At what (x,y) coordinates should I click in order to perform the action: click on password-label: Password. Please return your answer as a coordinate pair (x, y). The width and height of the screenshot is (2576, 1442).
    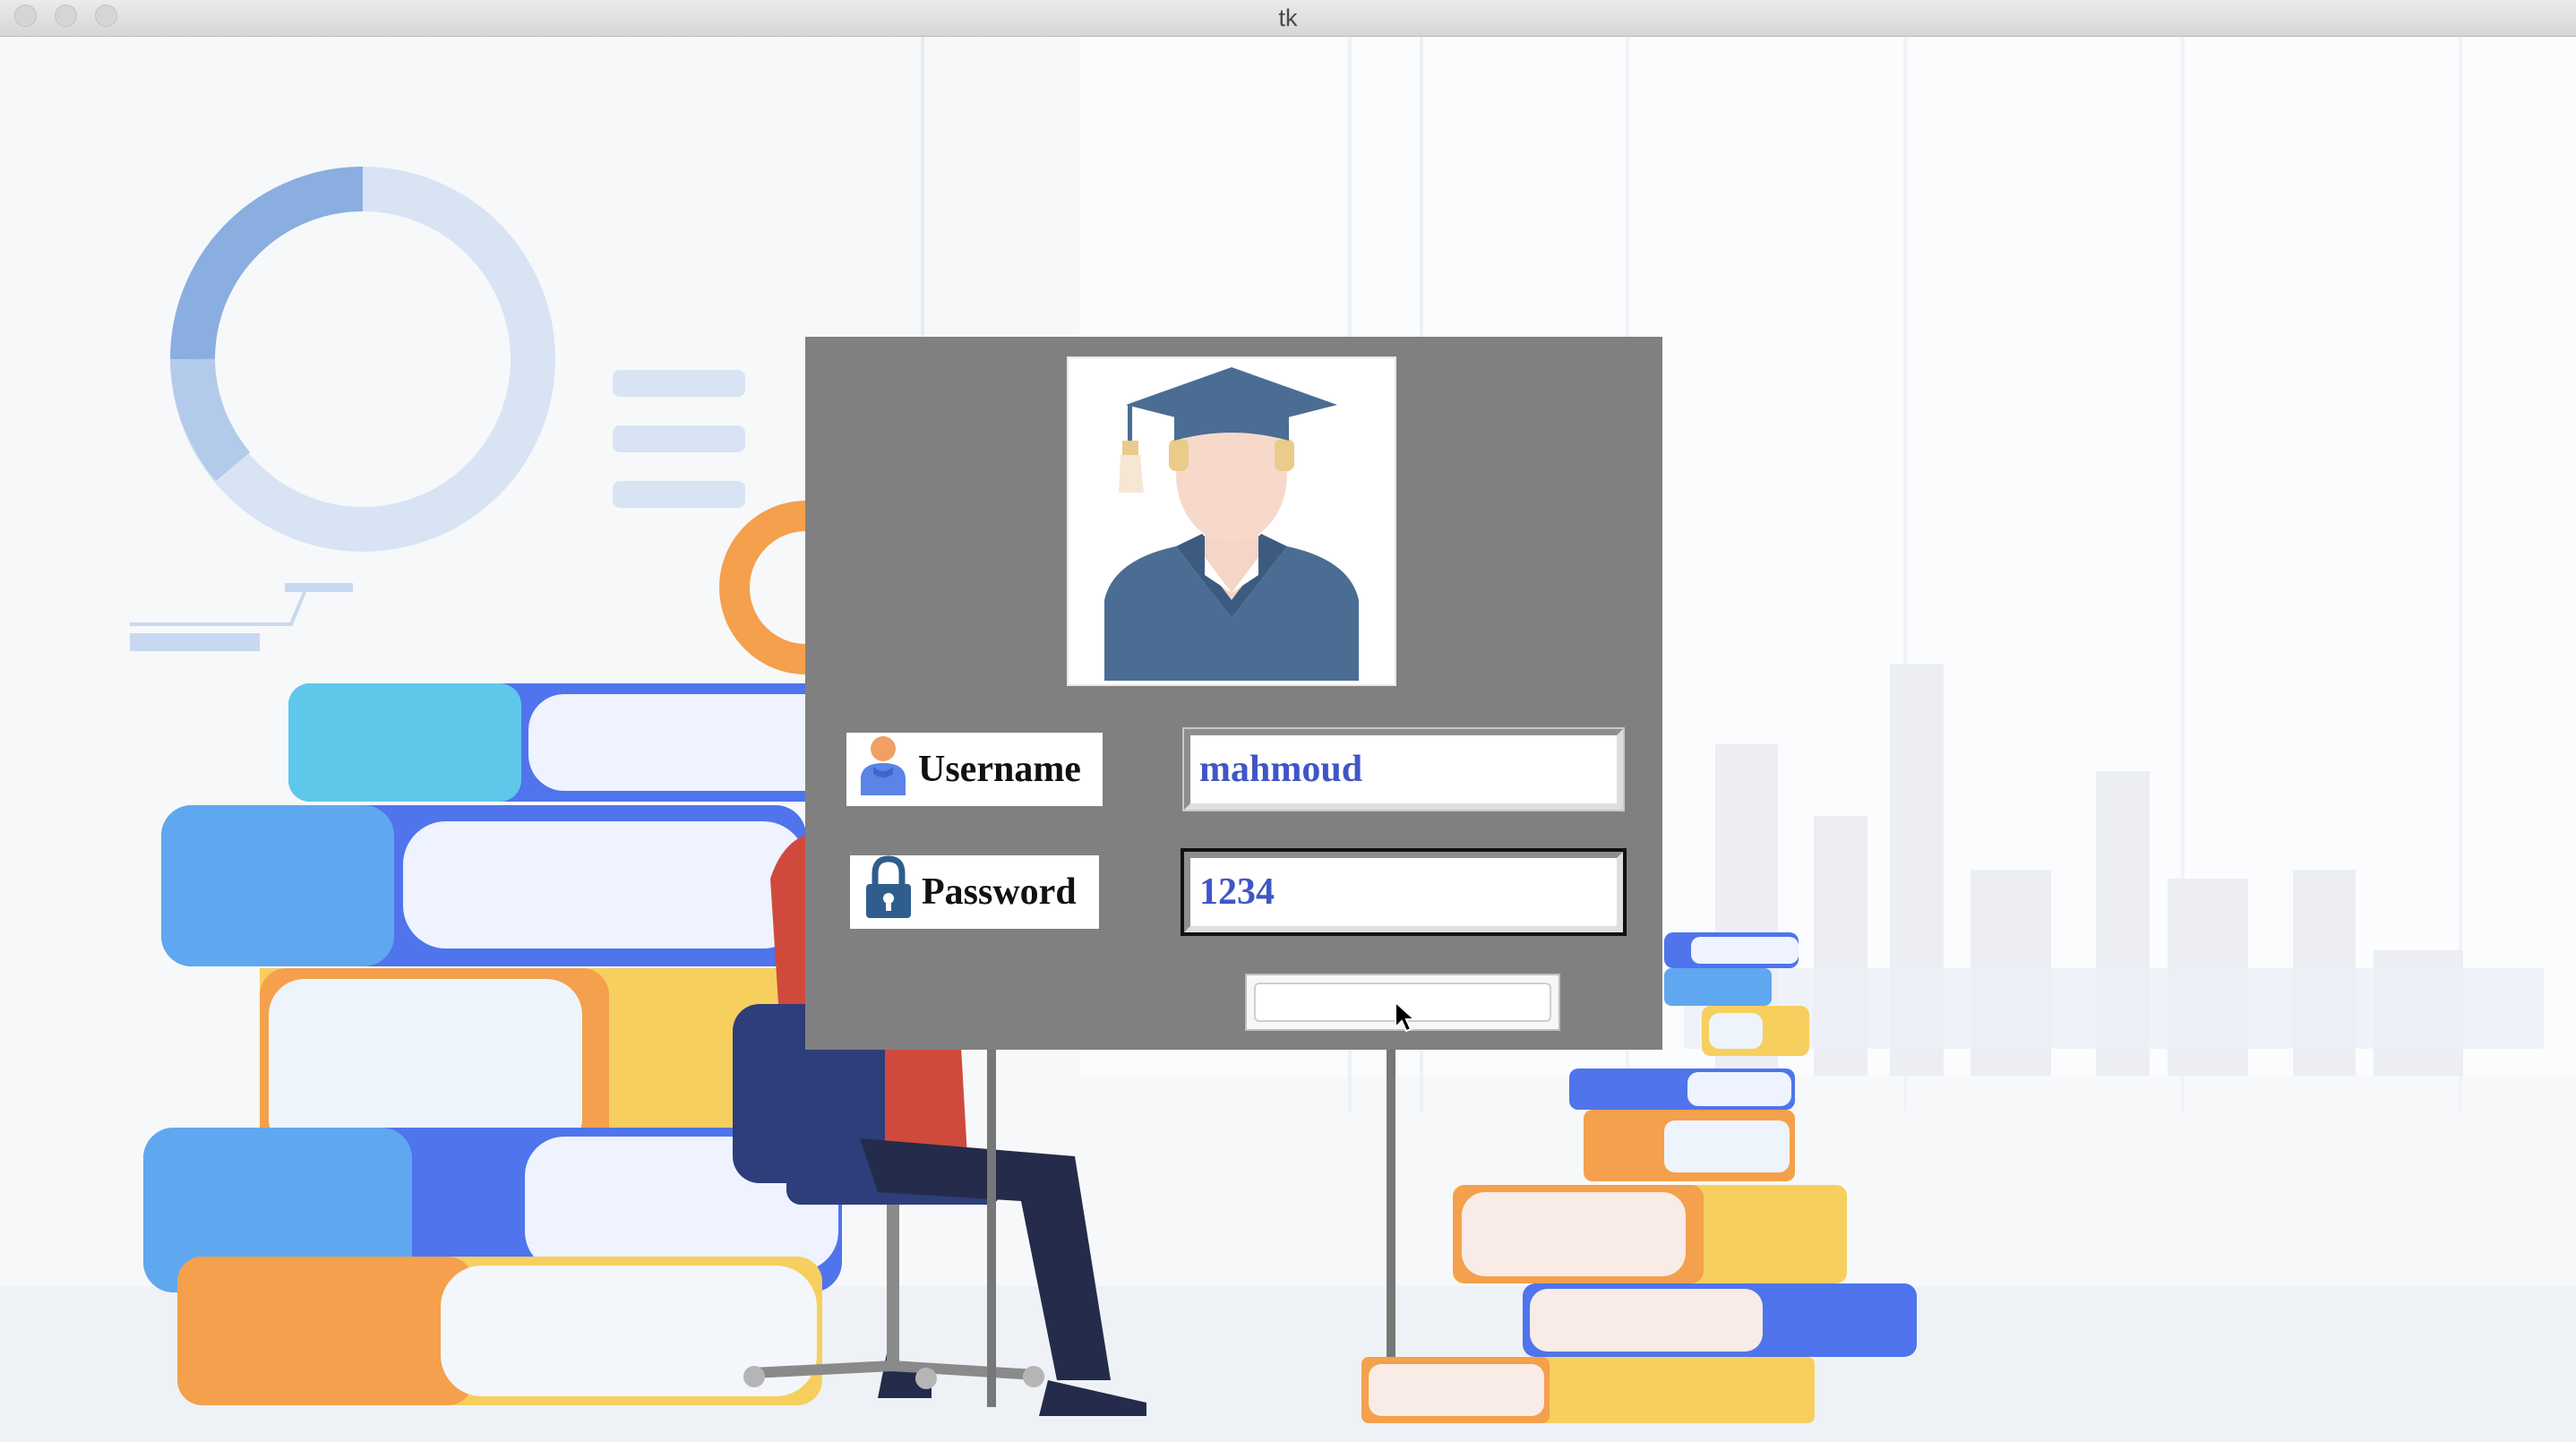
    Looking at the image, I should click on (974, 892).